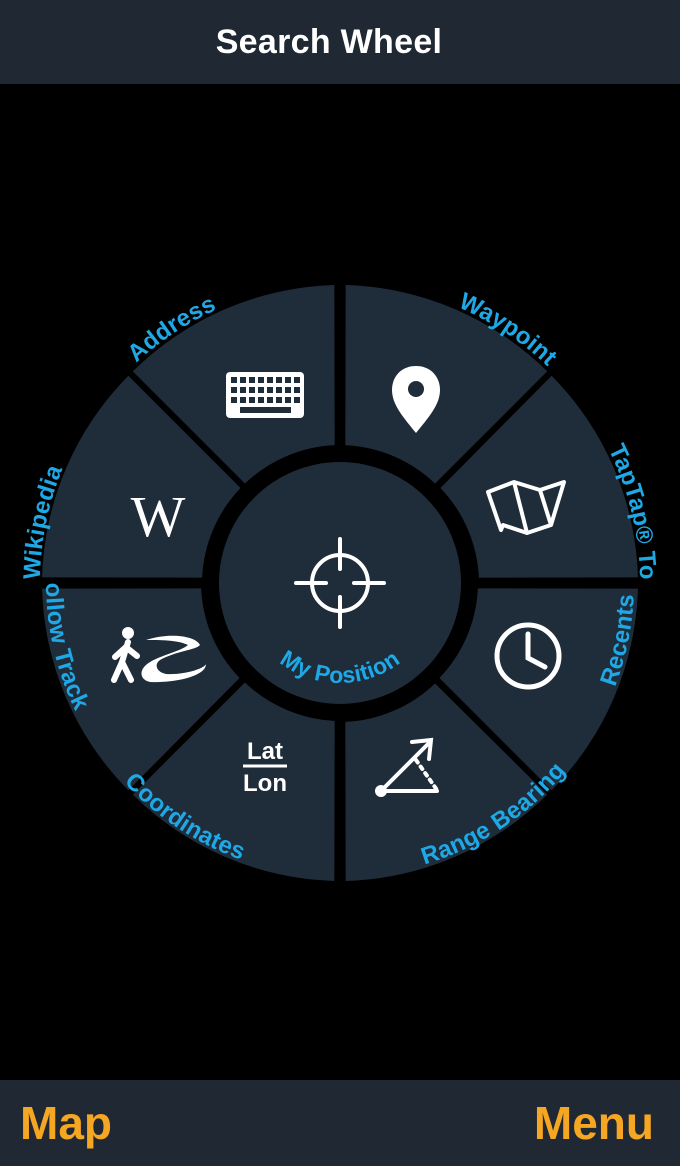 The height and width of the screenshot is (1166, 680). What do you see at coordinates (340, 1123) in the screenshot?
I see `bottom-bar: Map Menu` at bounding box center [340, 1123].